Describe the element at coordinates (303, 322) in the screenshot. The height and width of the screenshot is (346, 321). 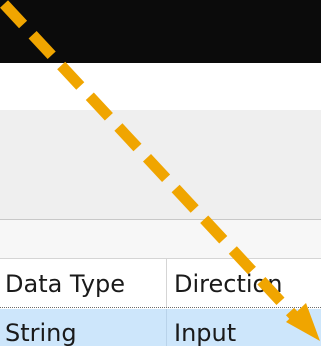
I see `arrowhead` at that location.